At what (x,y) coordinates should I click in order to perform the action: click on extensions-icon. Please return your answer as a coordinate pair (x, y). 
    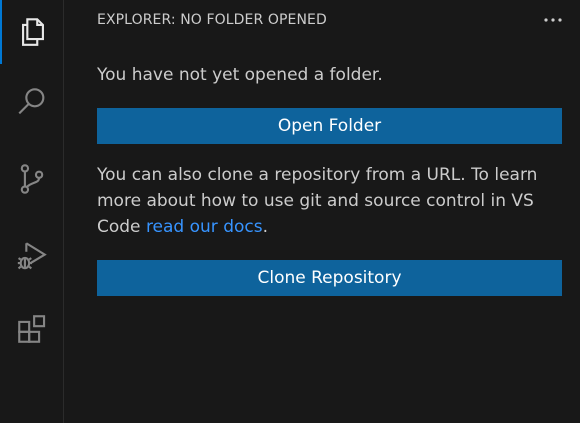
    Looking at the image, I should click on (32, 329).